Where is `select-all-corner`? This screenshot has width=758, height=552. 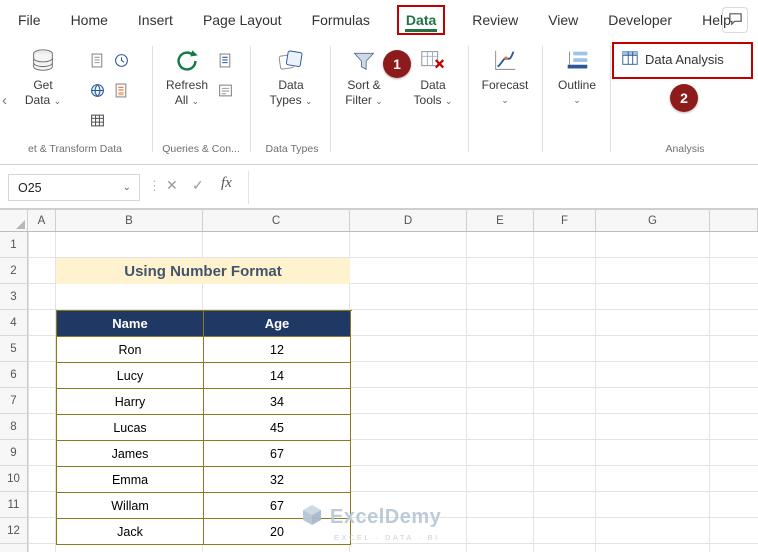
select-all-corner is located at coordinates (14, 220).